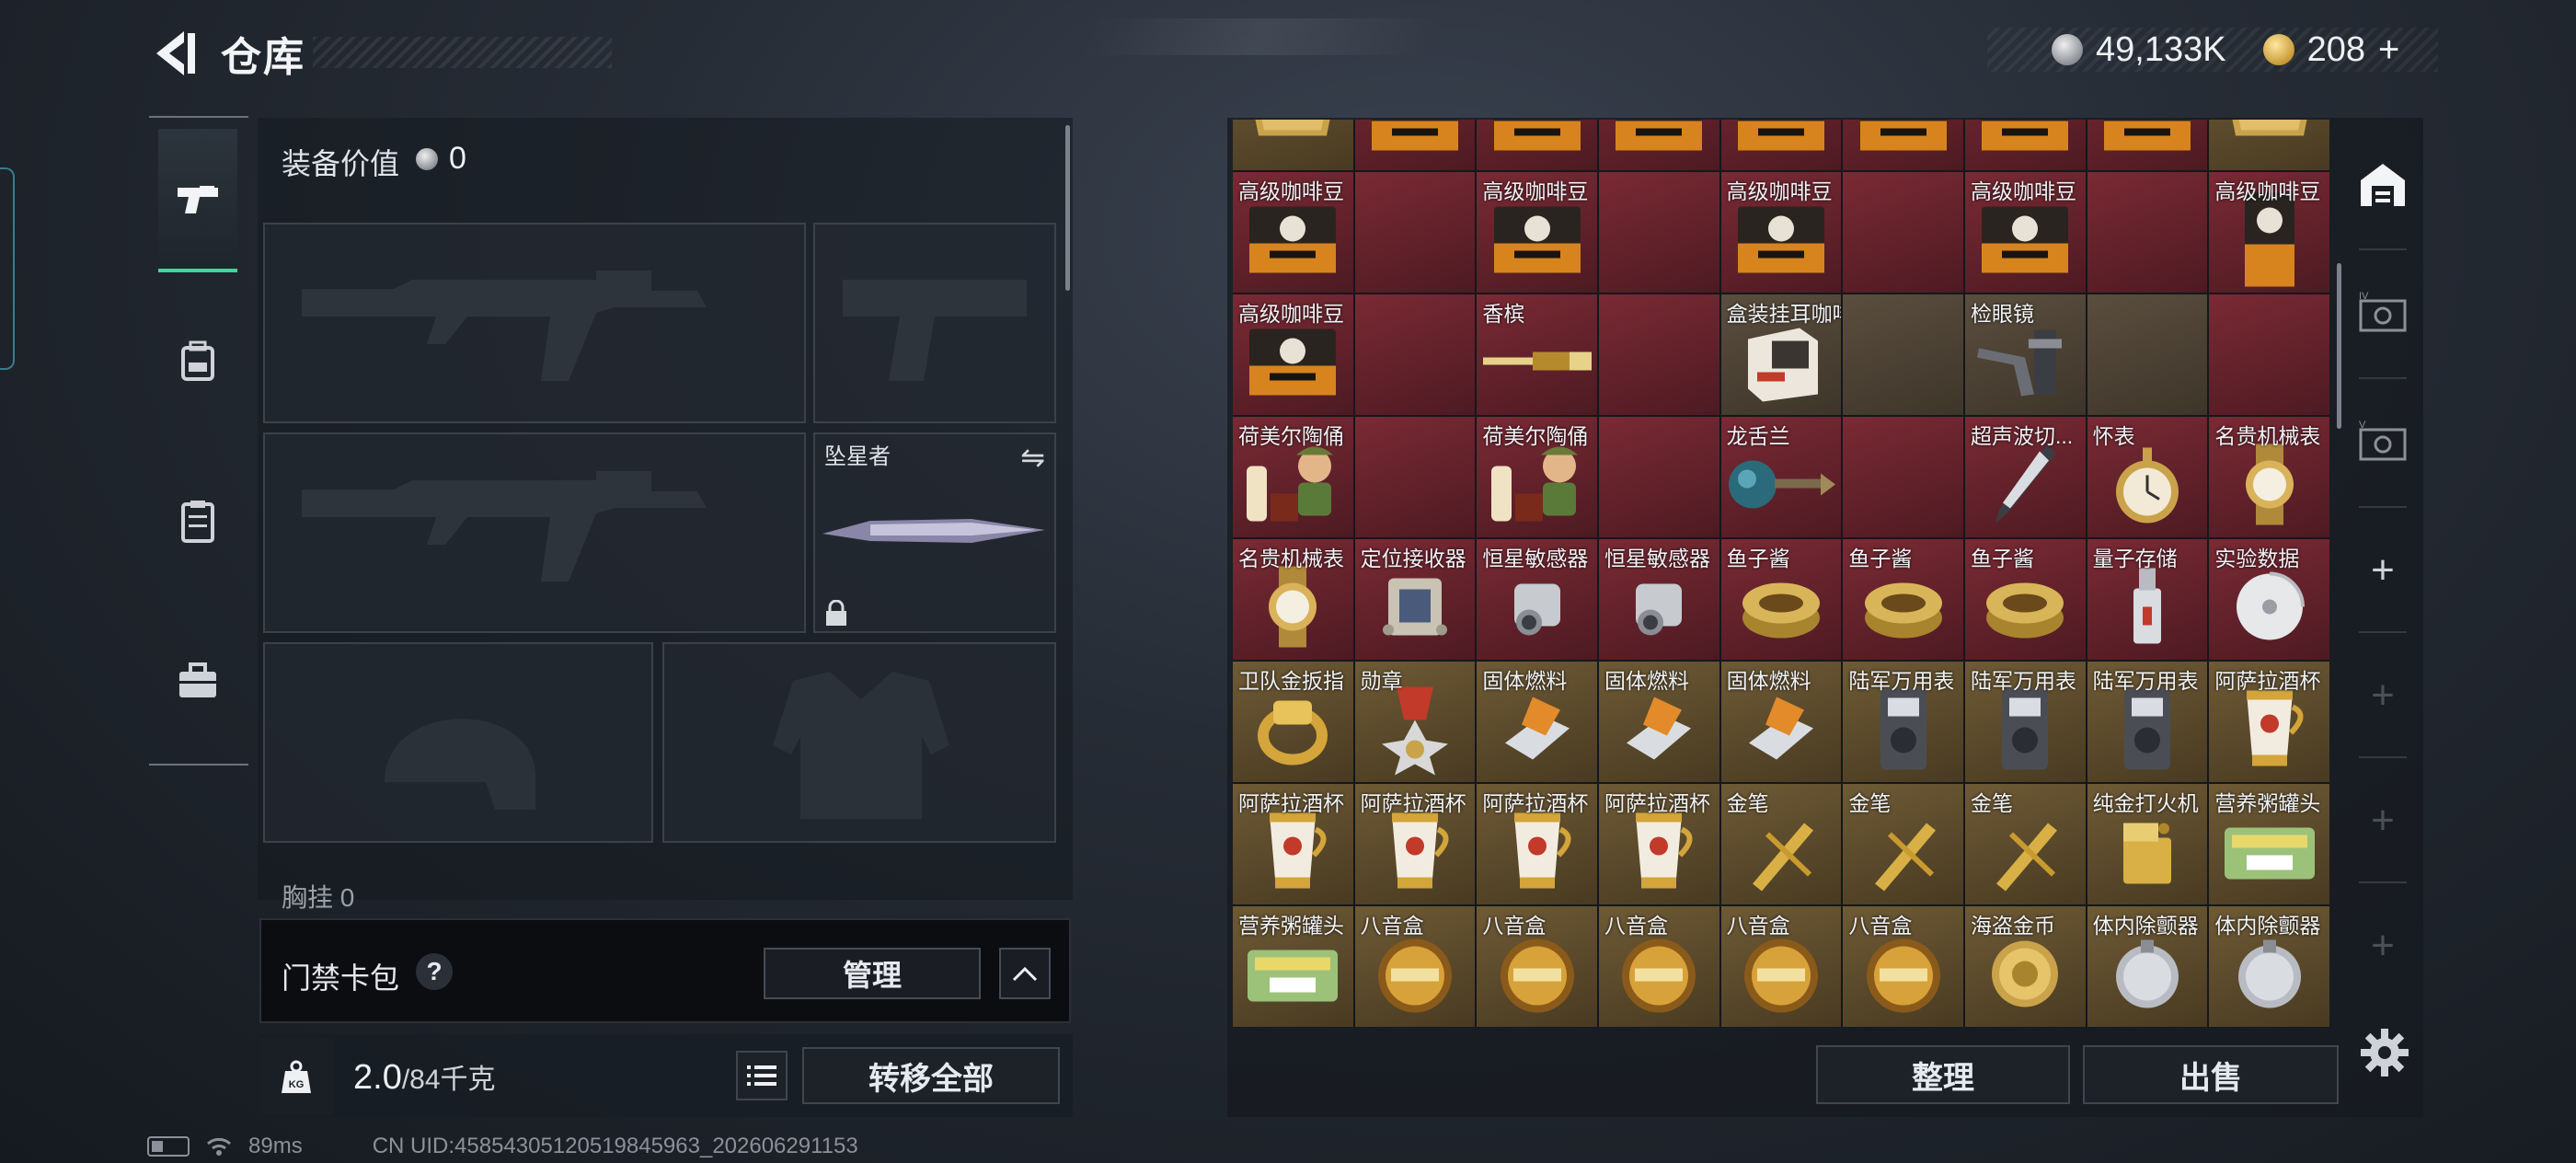  Describe the element at coordinates (1293, 722) in the screenshot. I see `stash-item: 卫队金扳指` at that location.